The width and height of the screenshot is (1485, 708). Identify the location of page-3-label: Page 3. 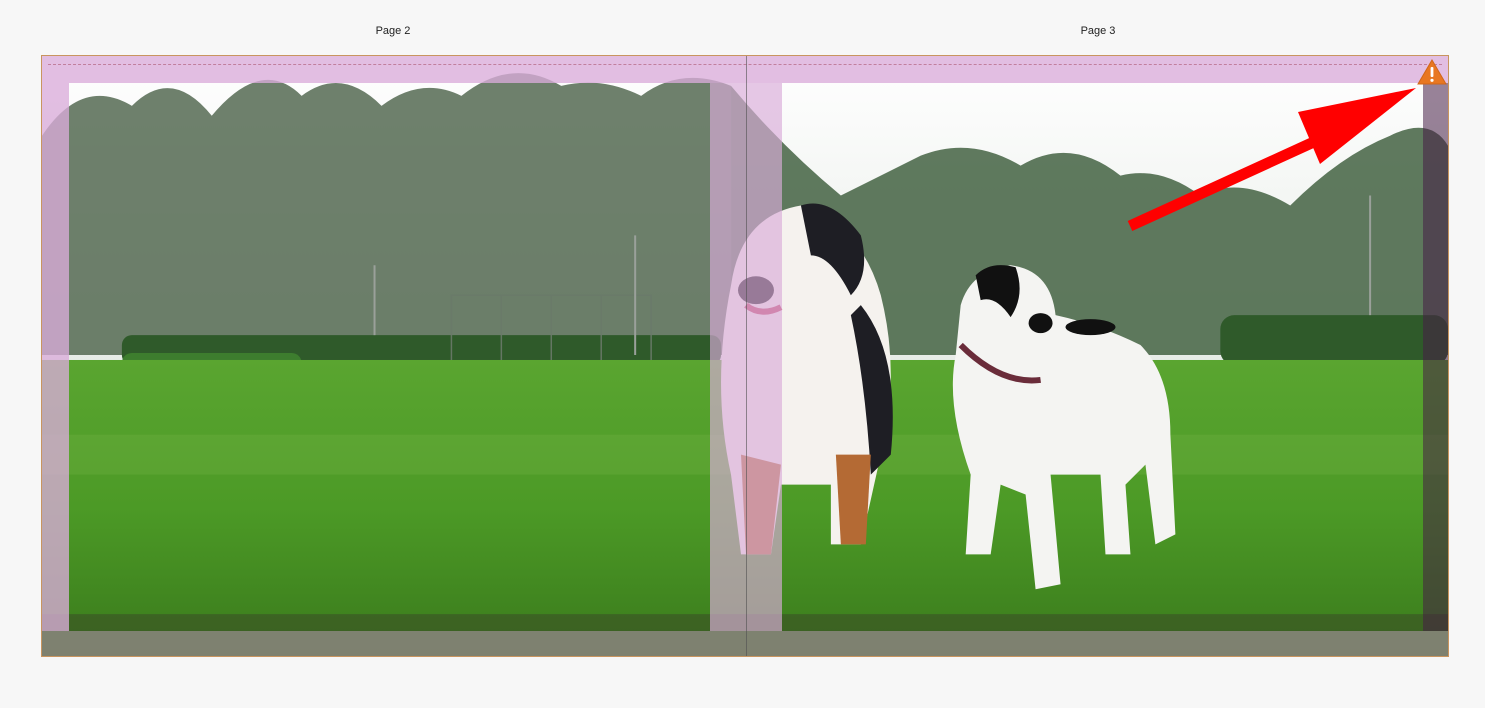
(1098, 31).